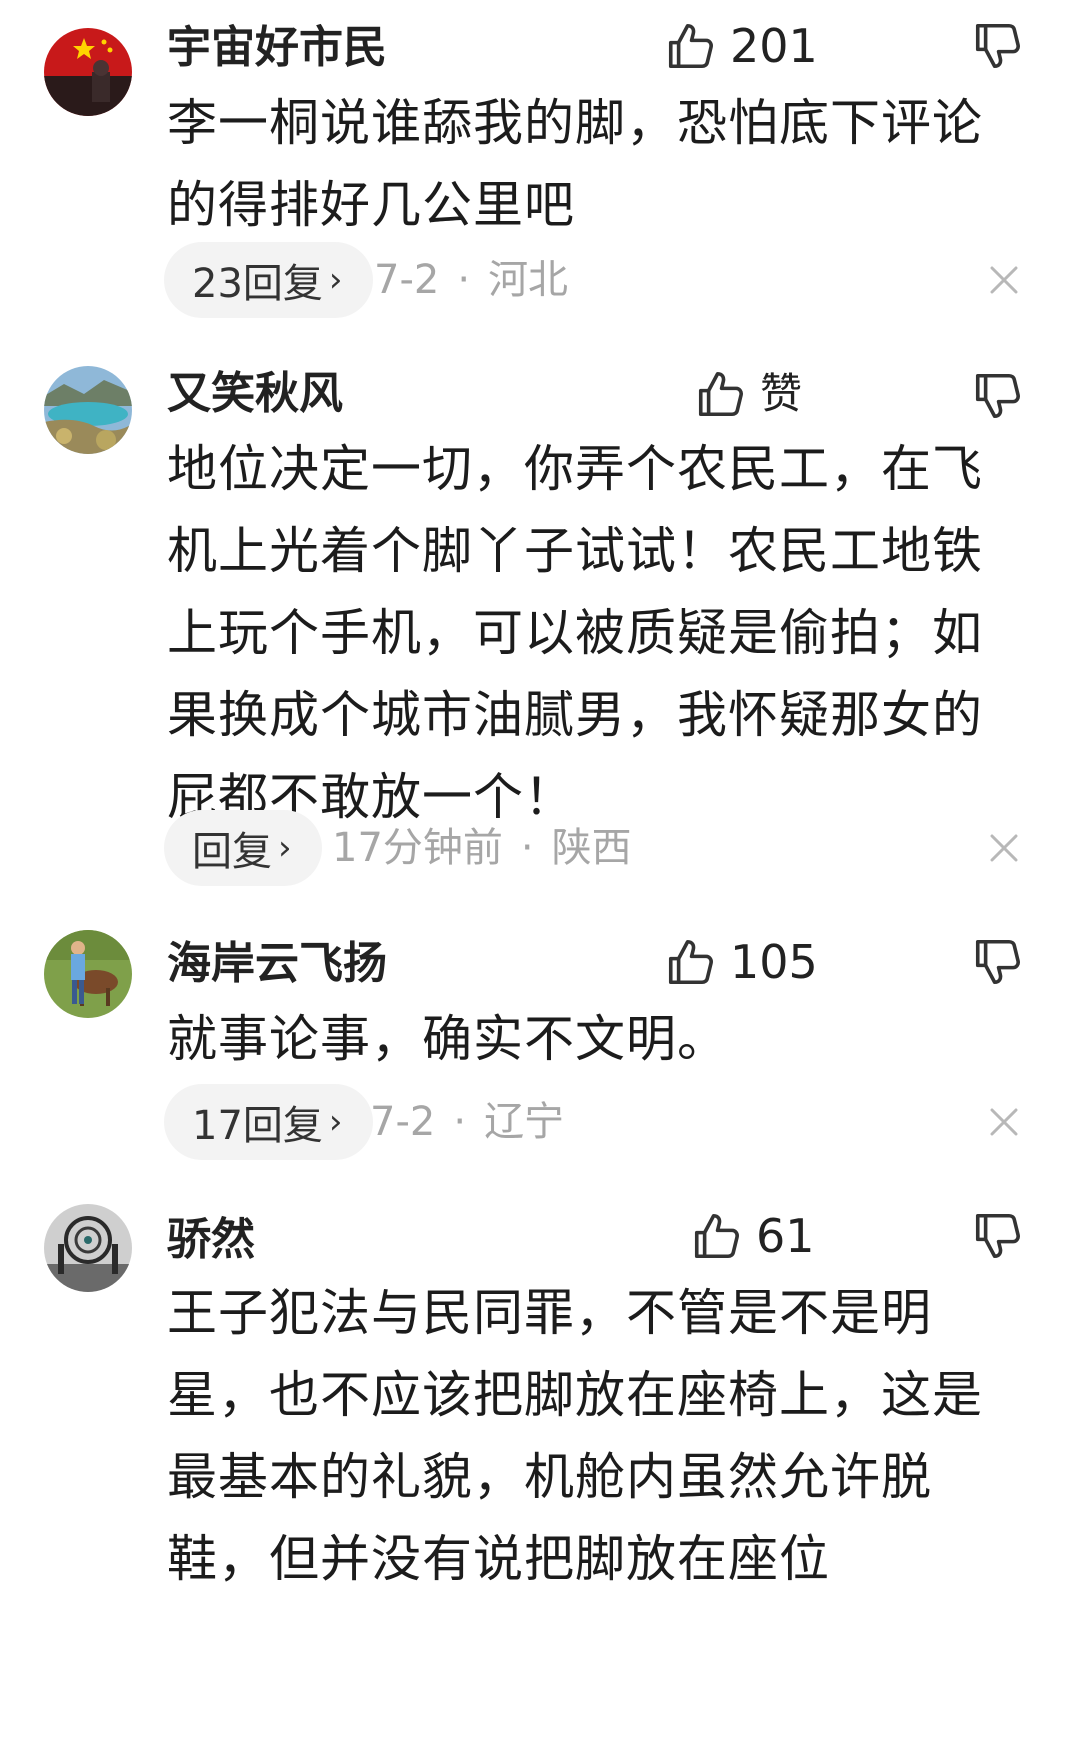 The width and height of the screenshot is (1079, 1756). Describe the element at coordinates (255, 394) in the screenshot. I see `username: 又笑秋风` at that location.